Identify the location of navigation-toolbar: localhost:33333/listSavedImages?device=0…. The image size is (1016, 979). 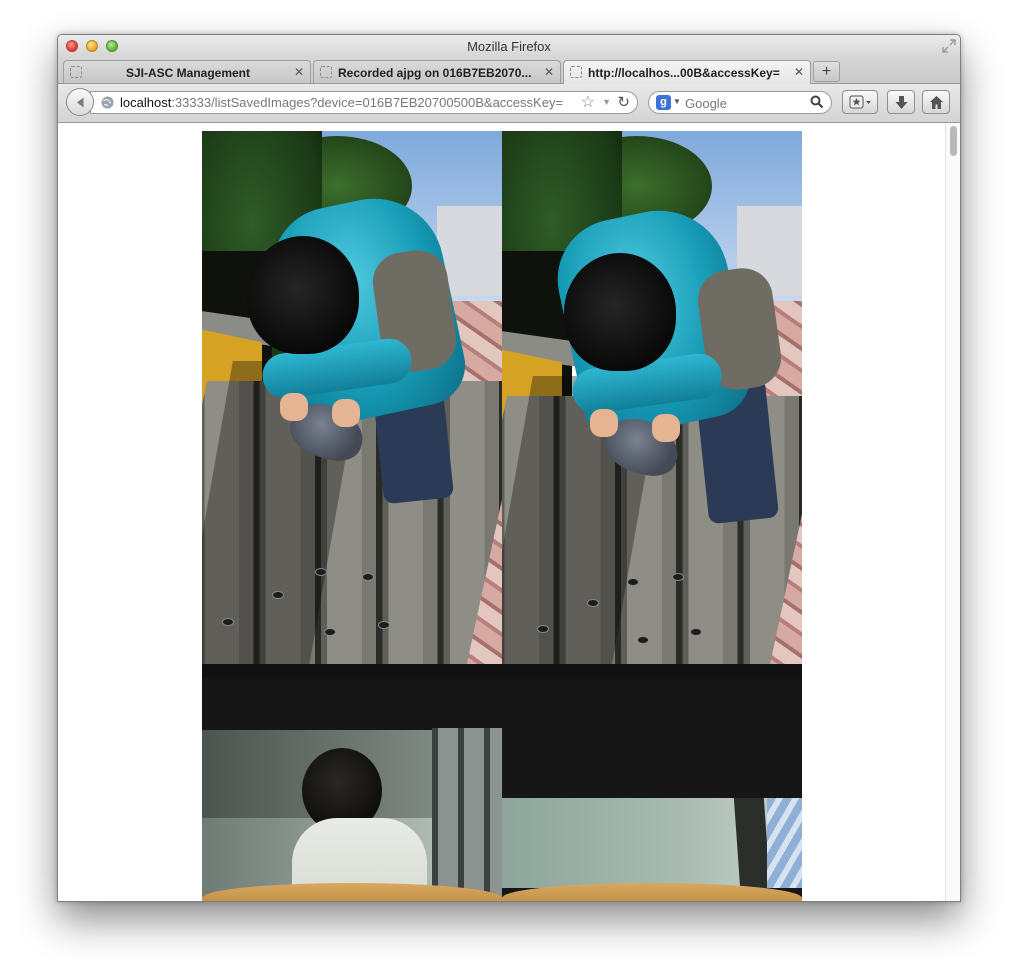
(509, 103).